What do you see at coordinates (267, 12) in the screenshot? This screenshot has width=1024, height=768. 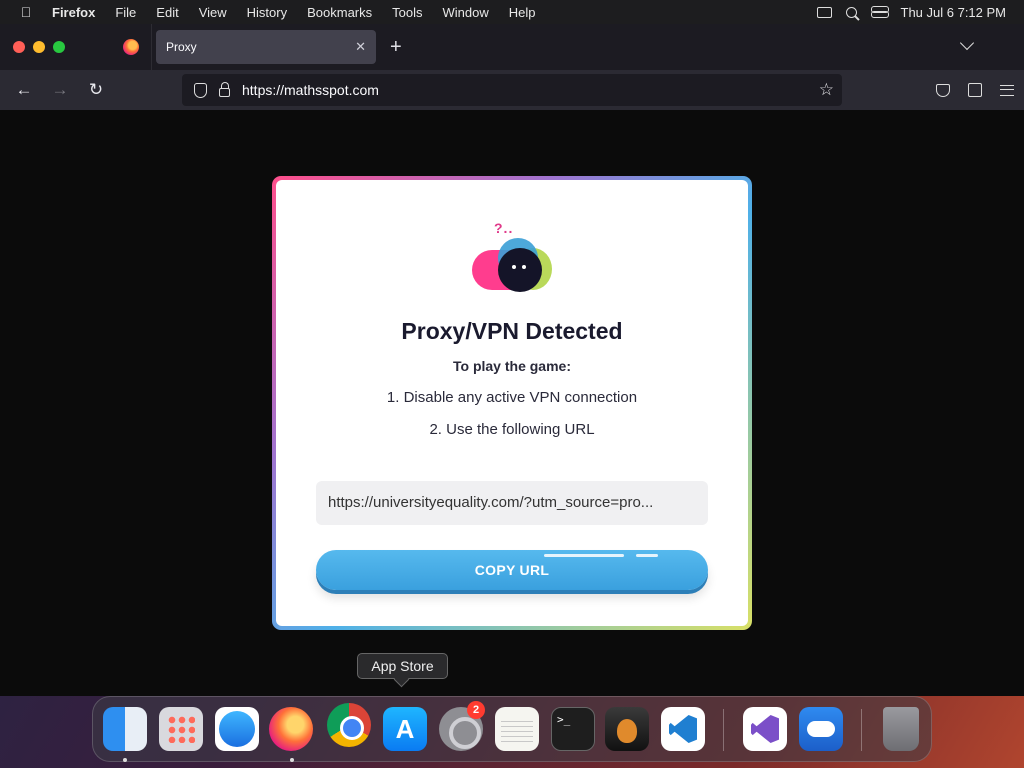 I see `menu-history: History` at bounding box center [267, 12].